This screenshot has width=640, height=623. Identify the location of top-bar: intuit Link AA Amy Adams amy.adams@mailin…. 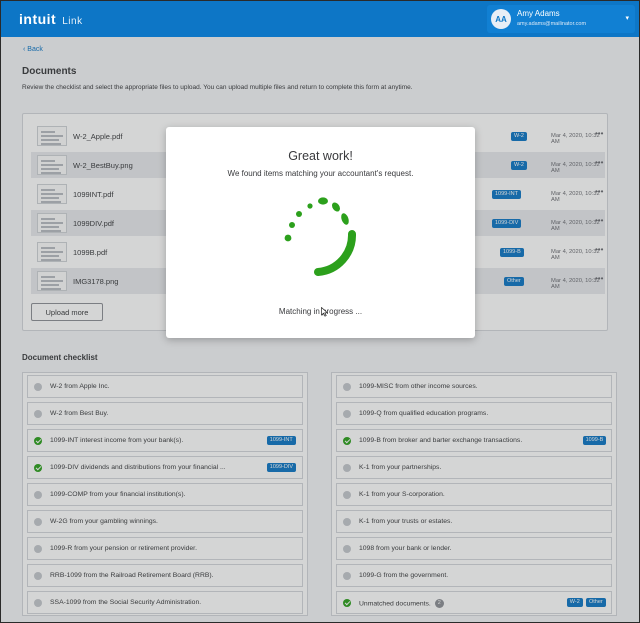
(320, 19).